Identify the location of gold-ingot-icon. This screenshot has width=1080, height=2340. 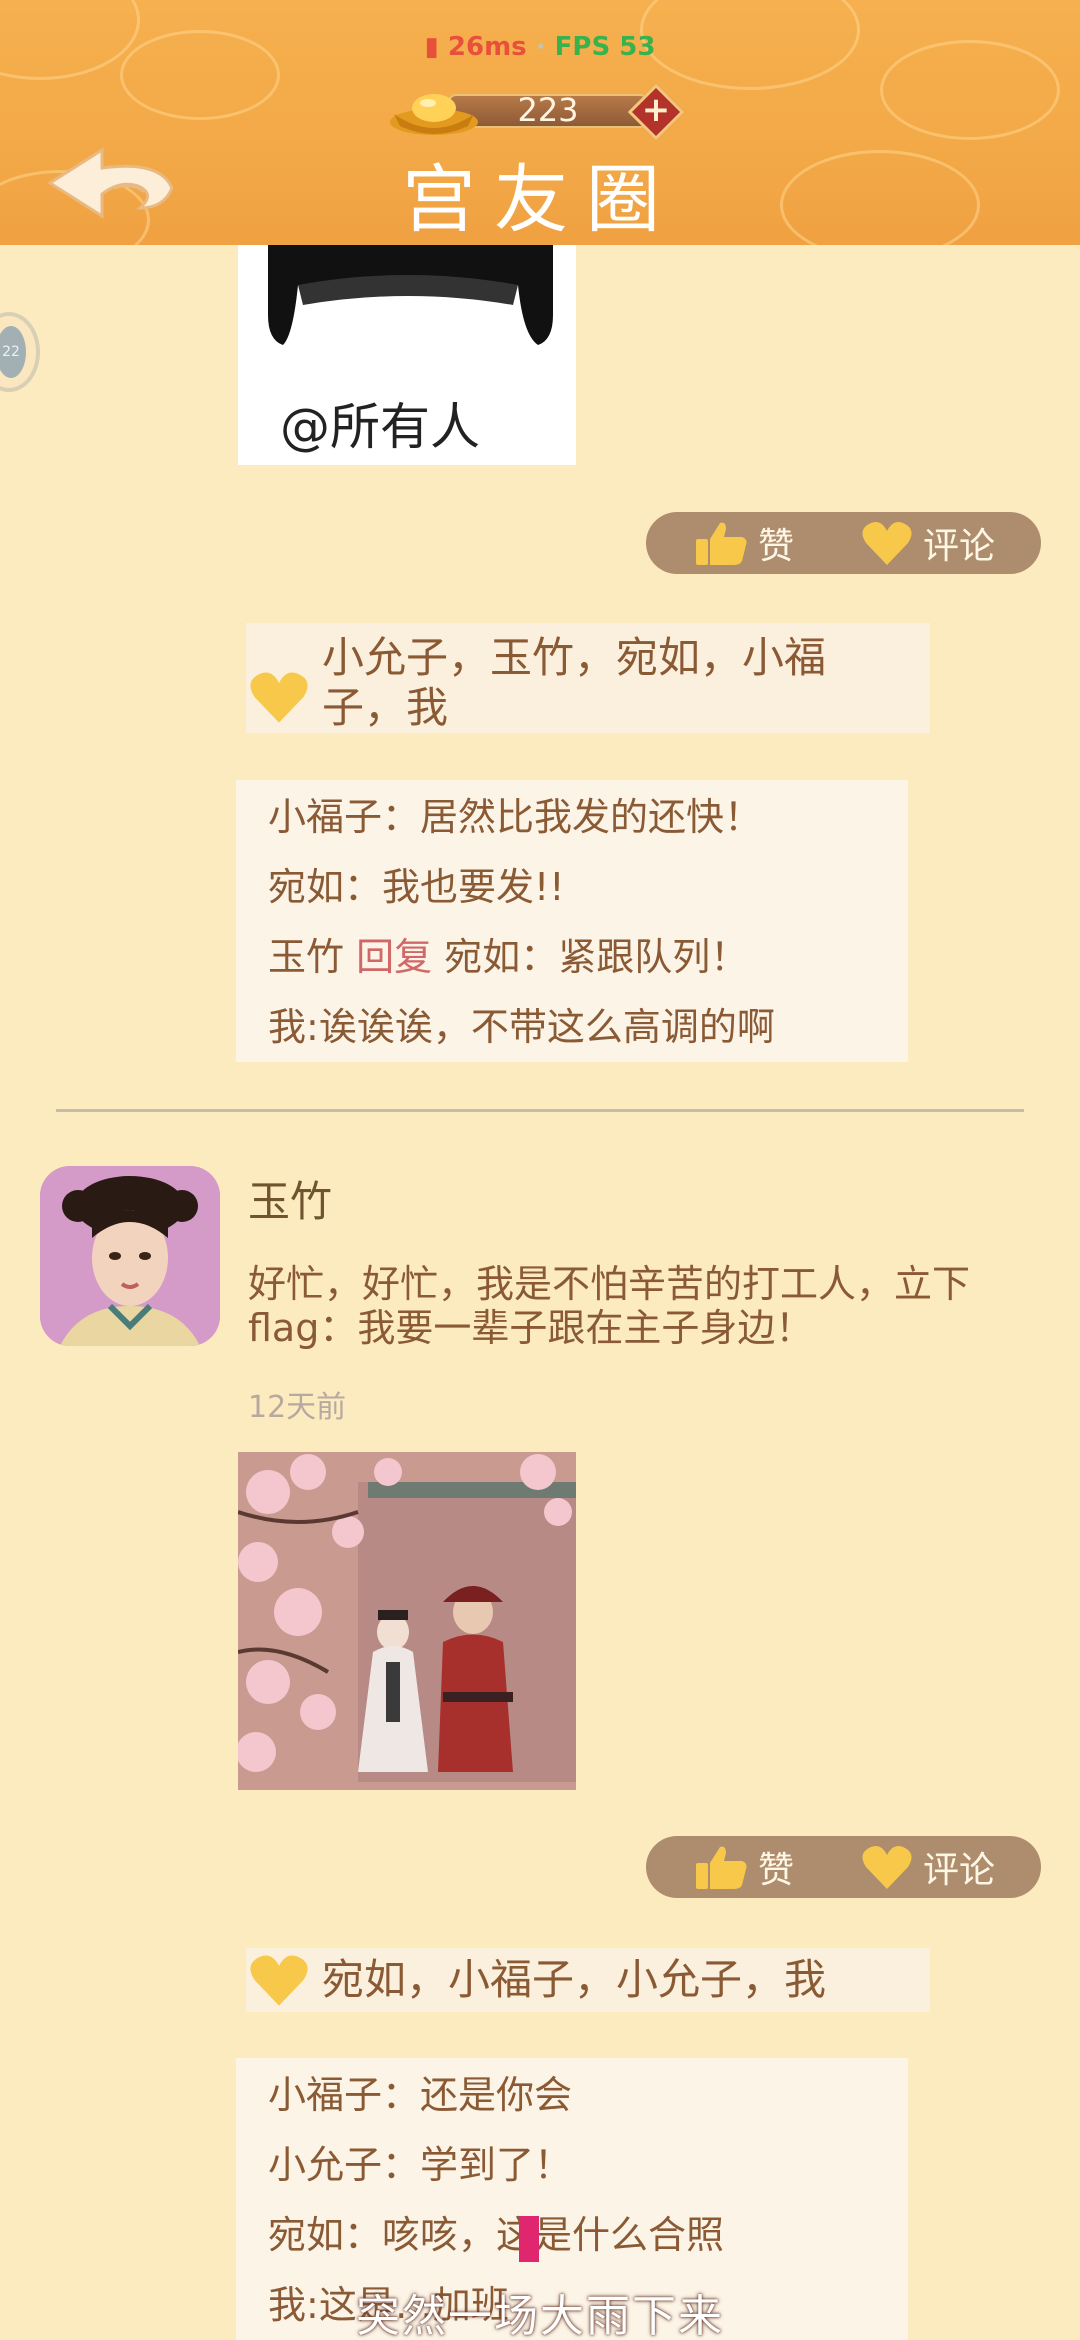
(434, 114).